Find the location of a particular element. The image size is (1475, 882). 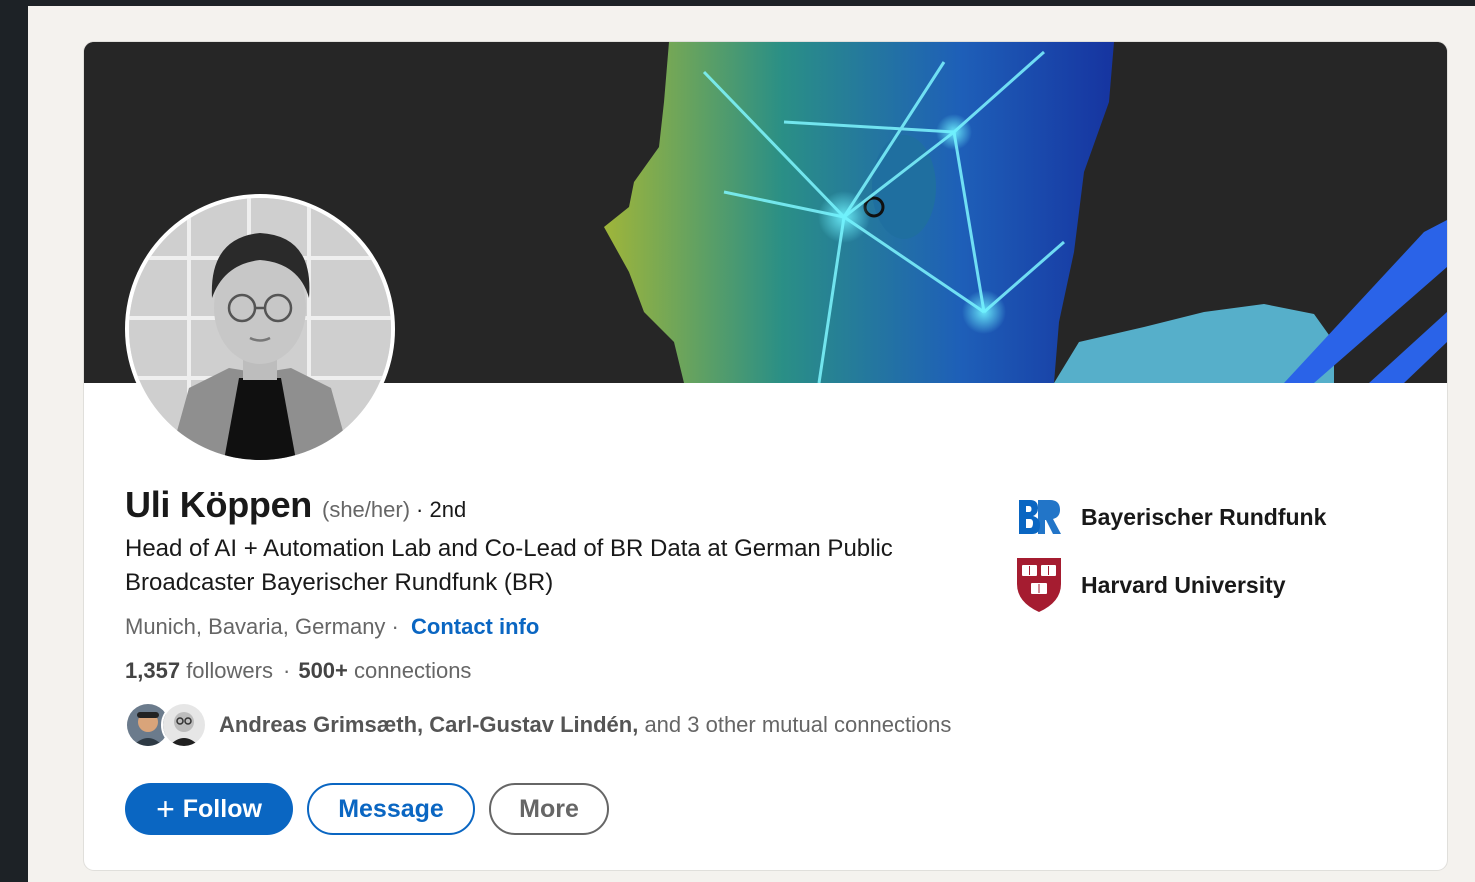

followers-stat: 1,357 followers is located at coordinates (199, 670).